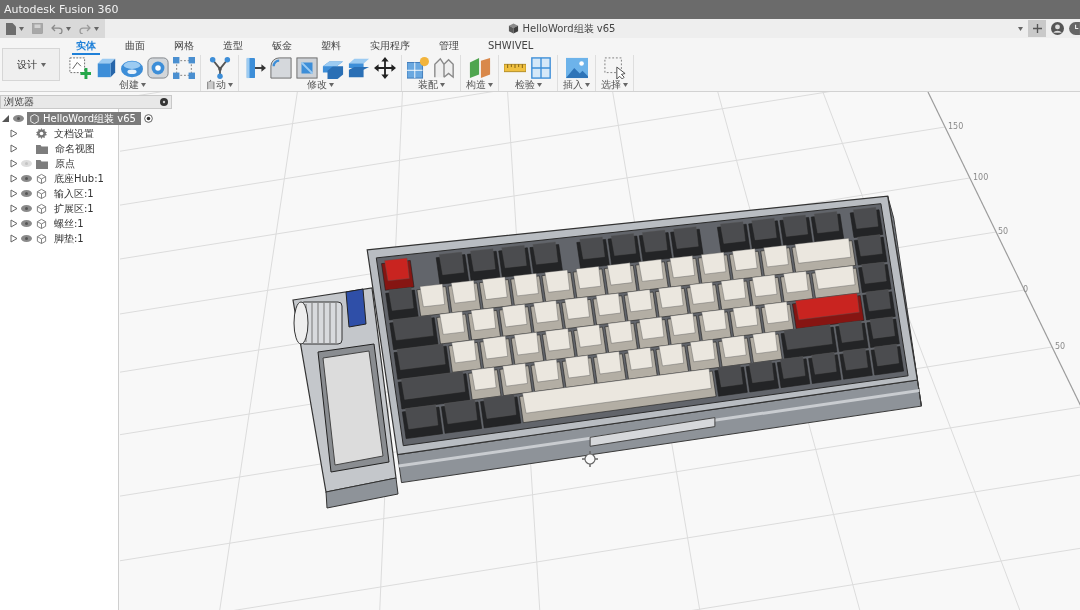 This screenshot has width=1080, height=610. I want to click on group-menu-button: 自动, so click(219, 85).